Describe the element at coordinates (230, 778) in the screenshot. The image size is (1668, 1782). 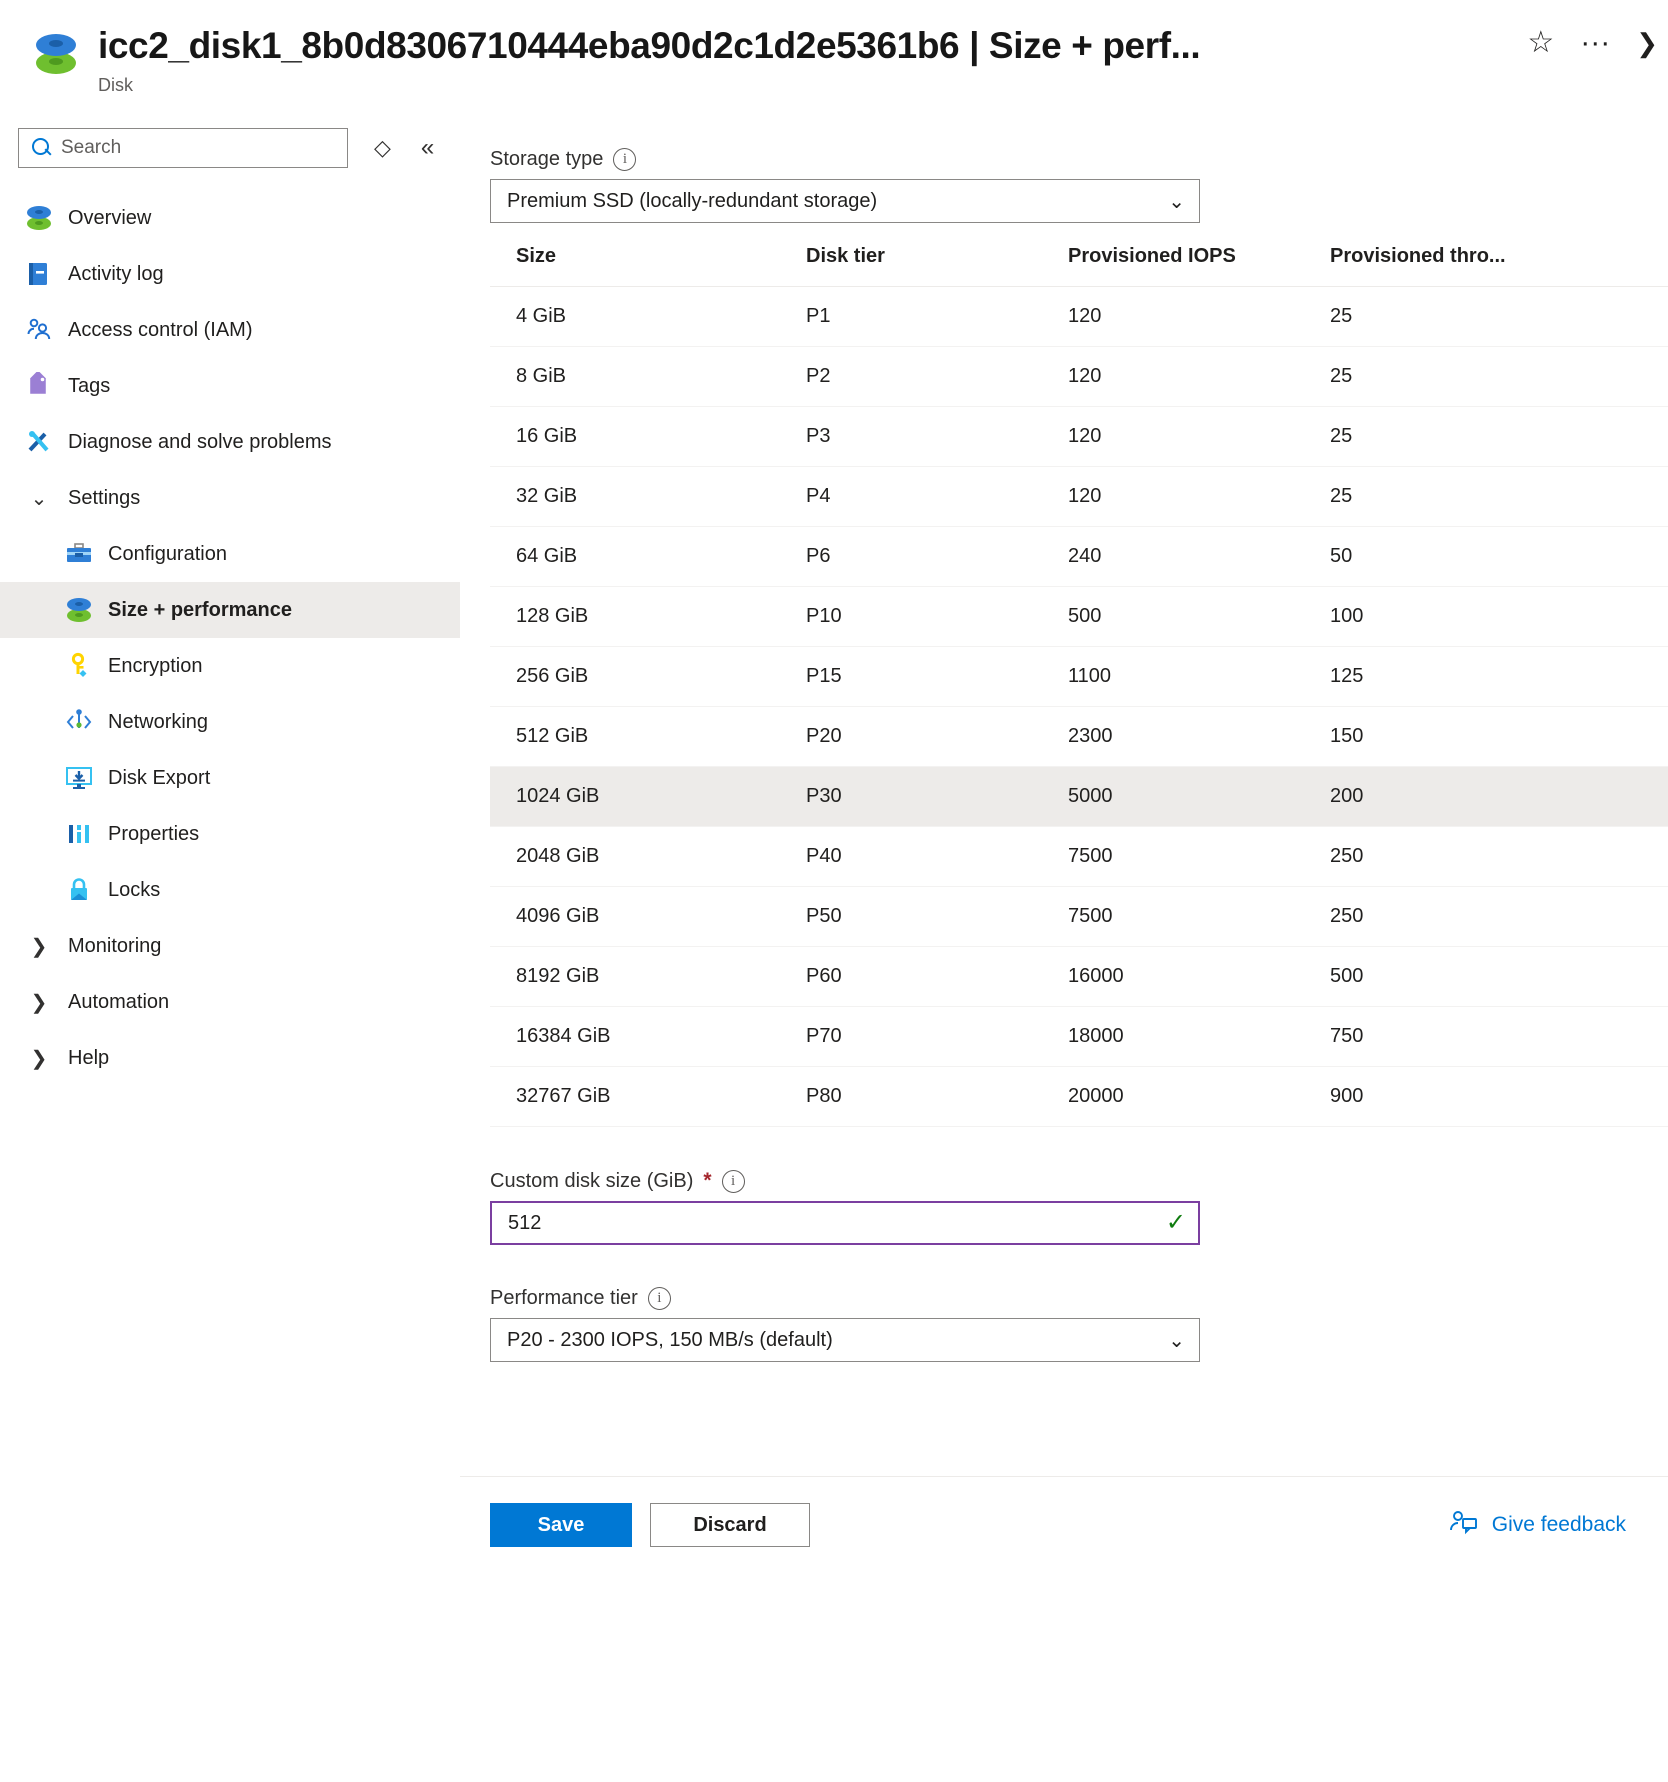
I see `sidebar-item-disk-export: Disk Export` at that location.